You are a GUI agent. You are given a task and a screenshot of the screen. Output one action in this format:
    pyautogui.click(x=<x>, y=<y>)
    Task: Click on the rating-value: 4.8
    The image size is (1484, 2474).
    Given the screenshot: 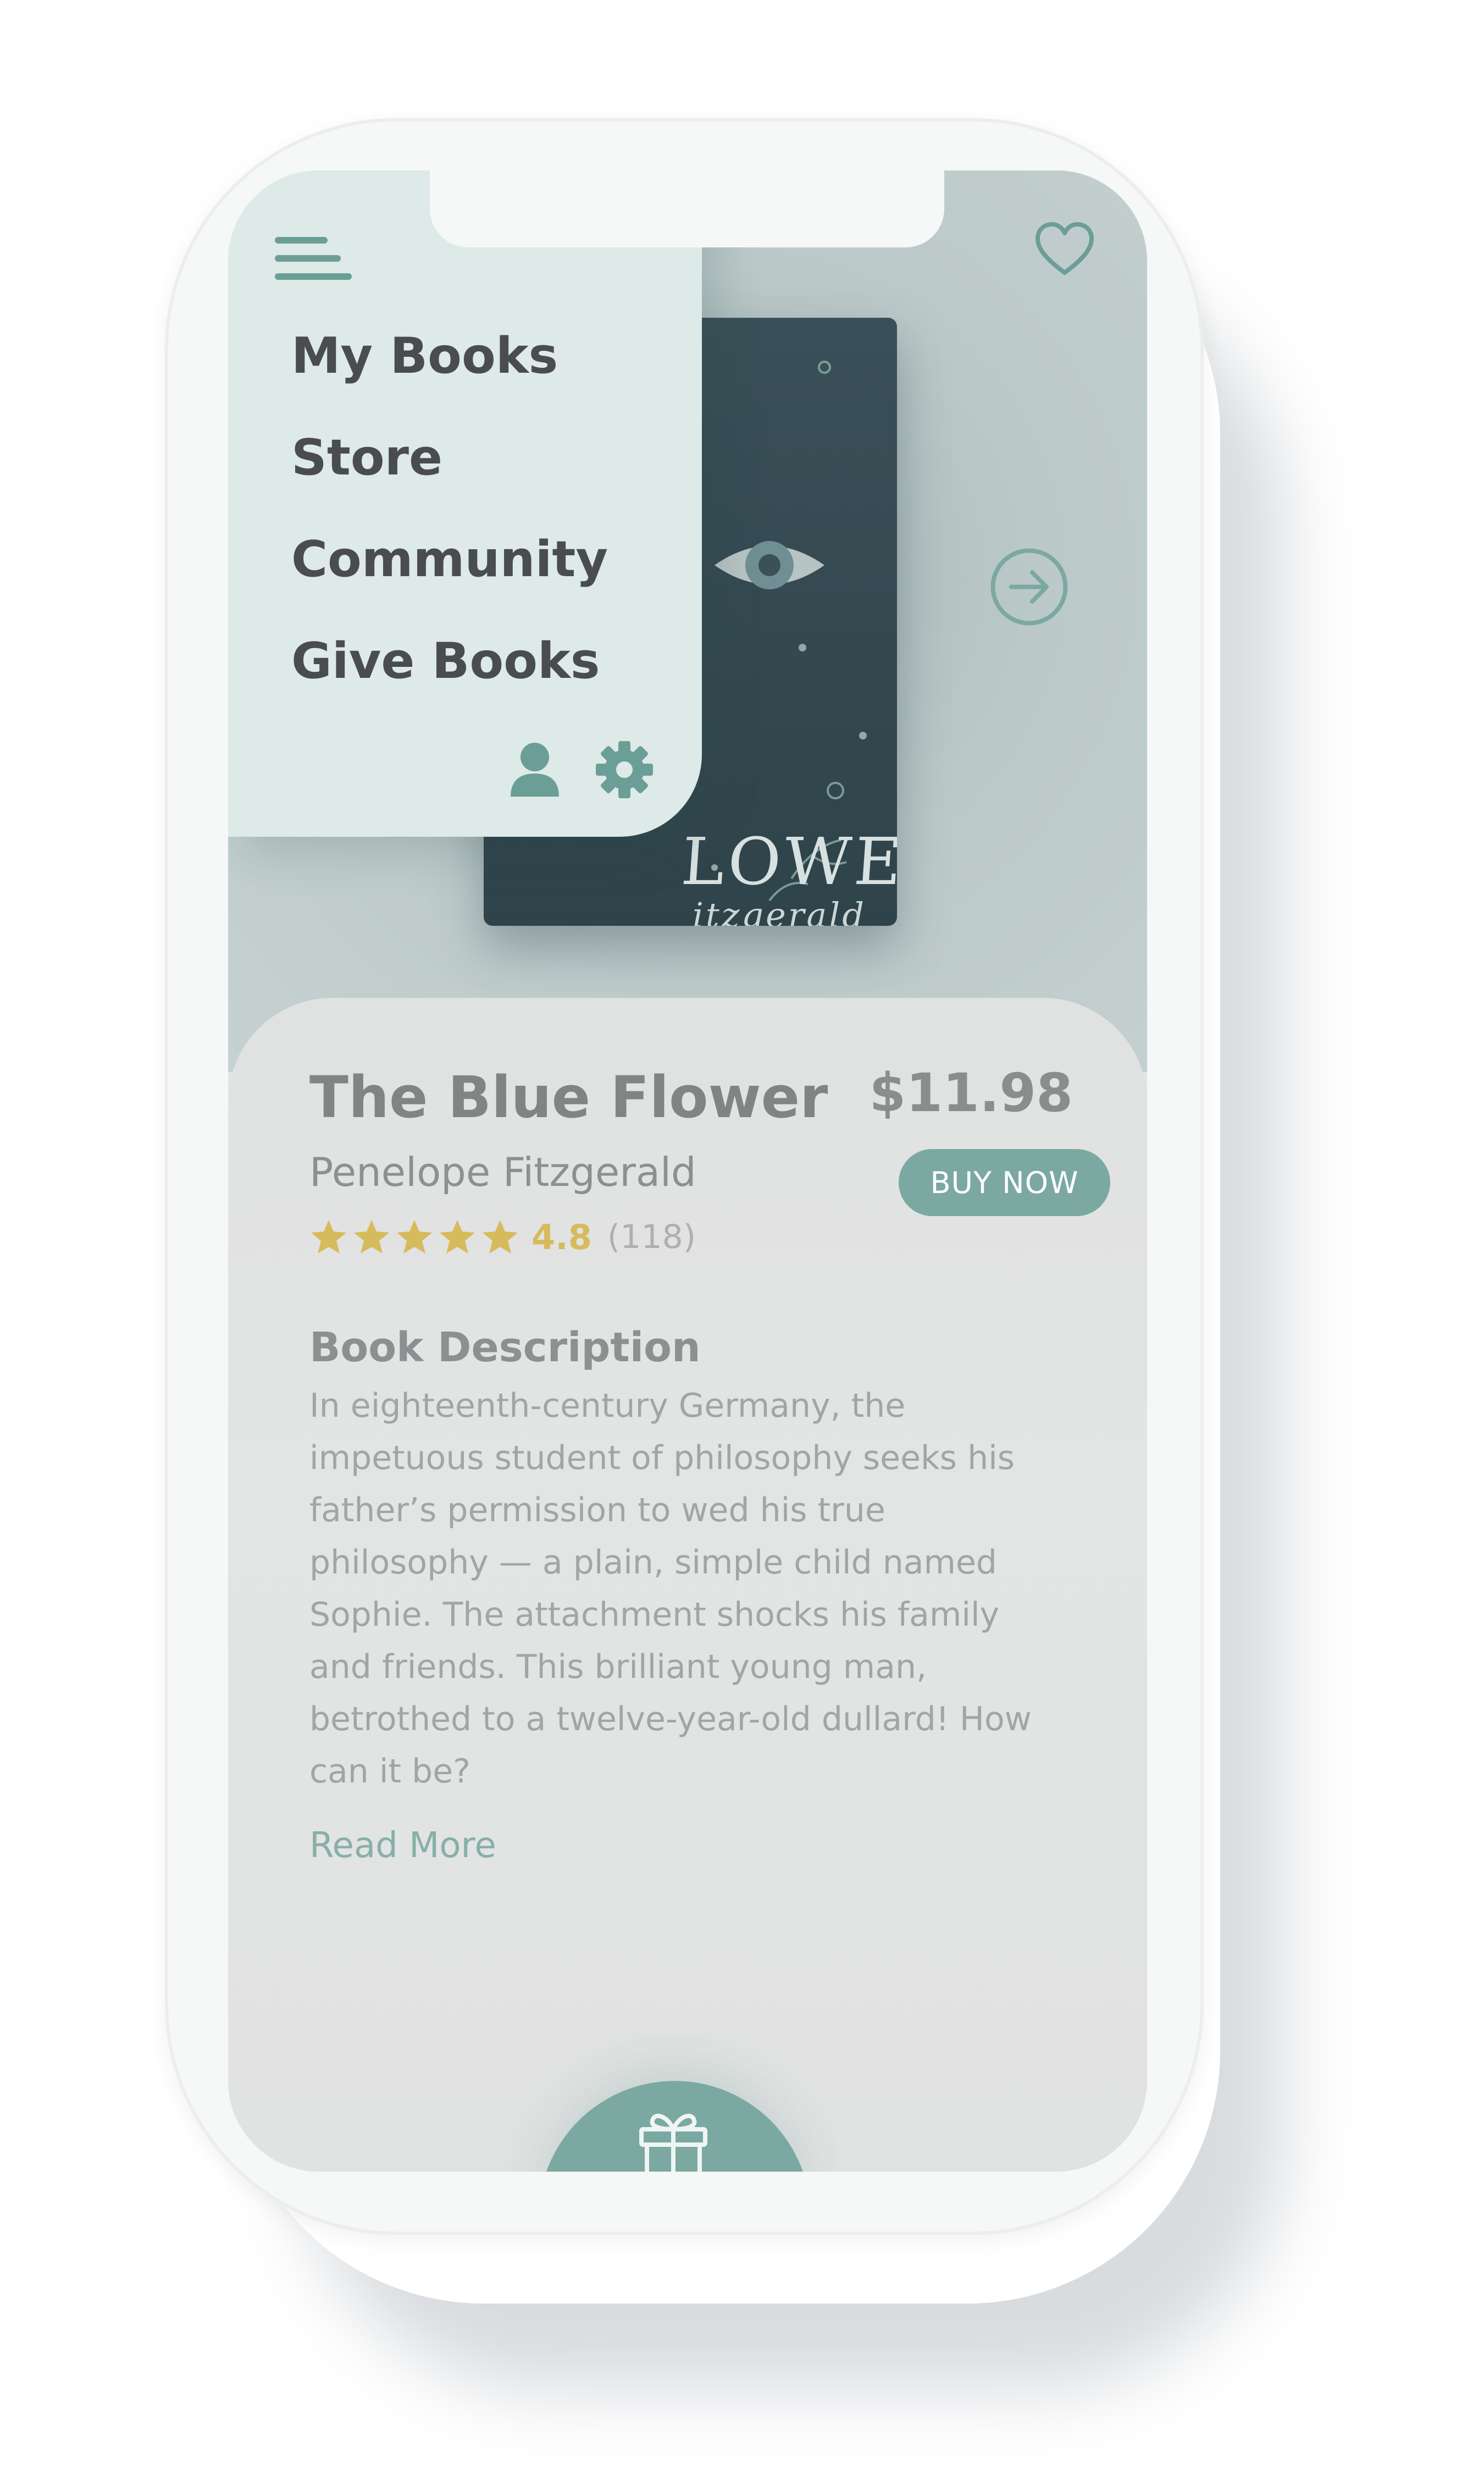 What is the action you would take?
    pyautogui.click(x=561, y=1237)
    